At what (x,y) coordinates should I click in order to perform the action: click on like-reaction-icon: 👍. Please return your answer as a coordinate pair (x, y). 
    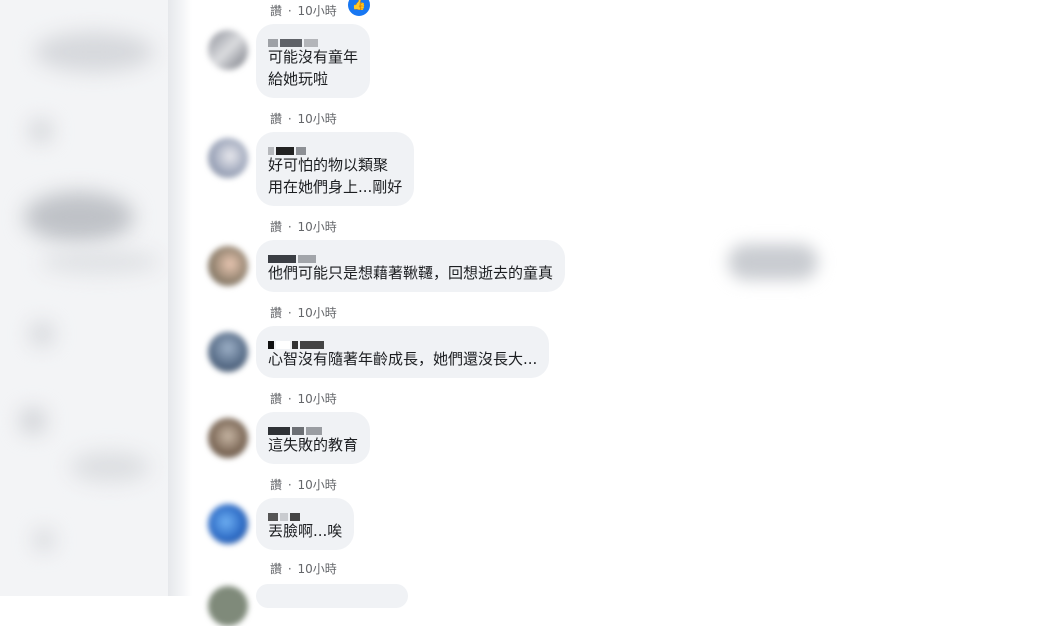
    Looking at the image, I should click on (359, 9).